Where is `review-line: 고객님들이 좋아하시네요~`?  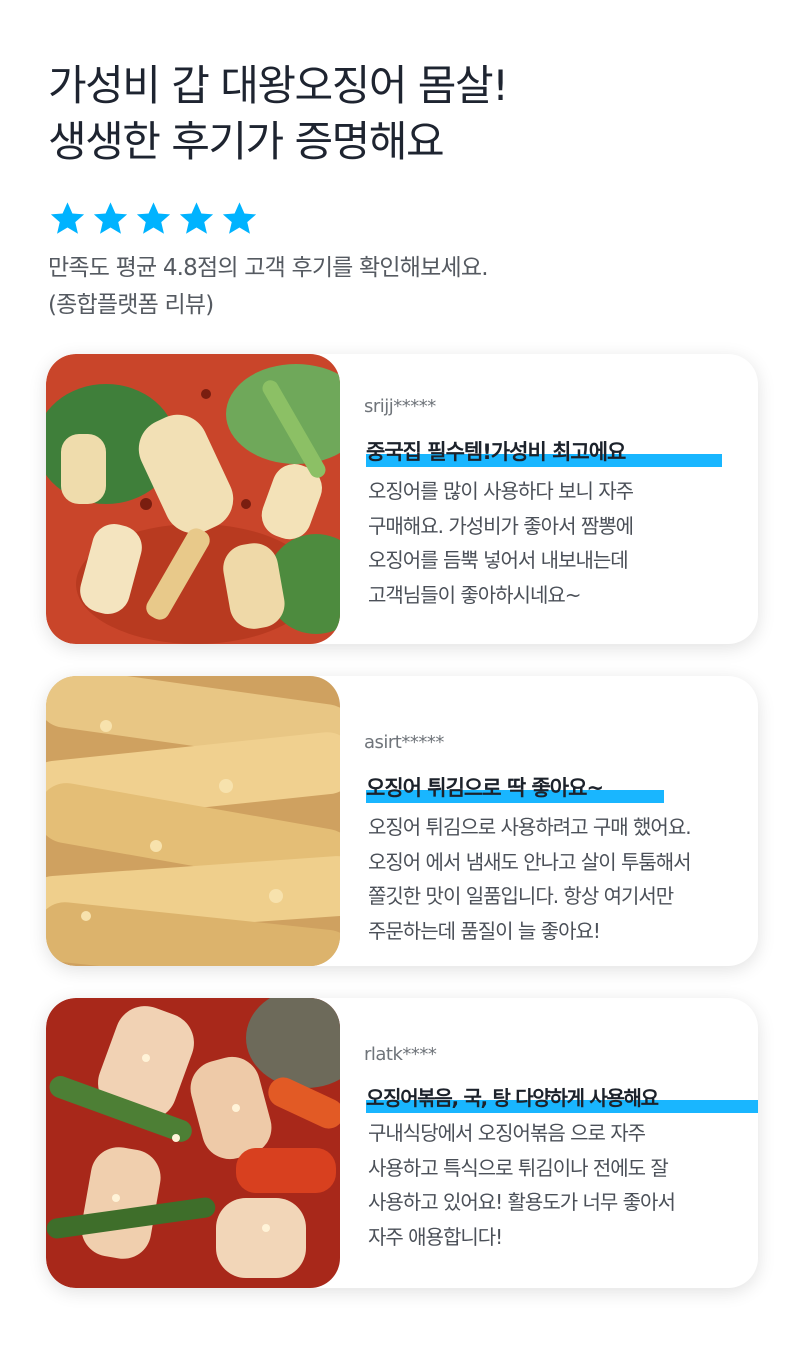
review-line: 고객님들이 좋아하시네요~ is located at coordinates (475, 594).